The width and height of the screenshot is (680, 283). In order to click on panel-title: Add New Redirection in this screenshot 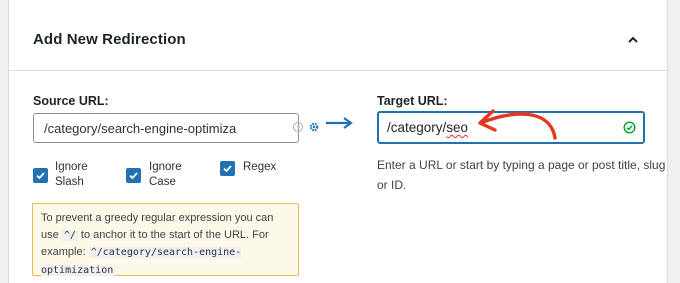, I will do `click(109, 39)`.